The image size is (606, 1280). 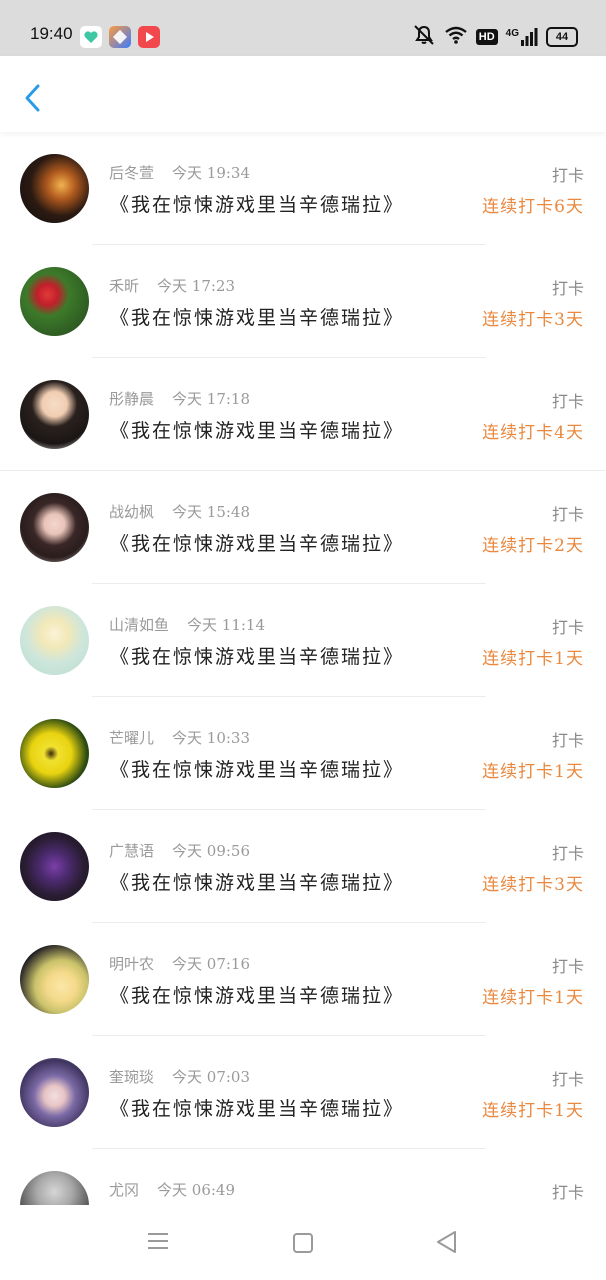 What do you see at coordinates (533, 433) in the screenshot?
I see `streak-text: 连续打卡4天` at bounding box center [533, 433].